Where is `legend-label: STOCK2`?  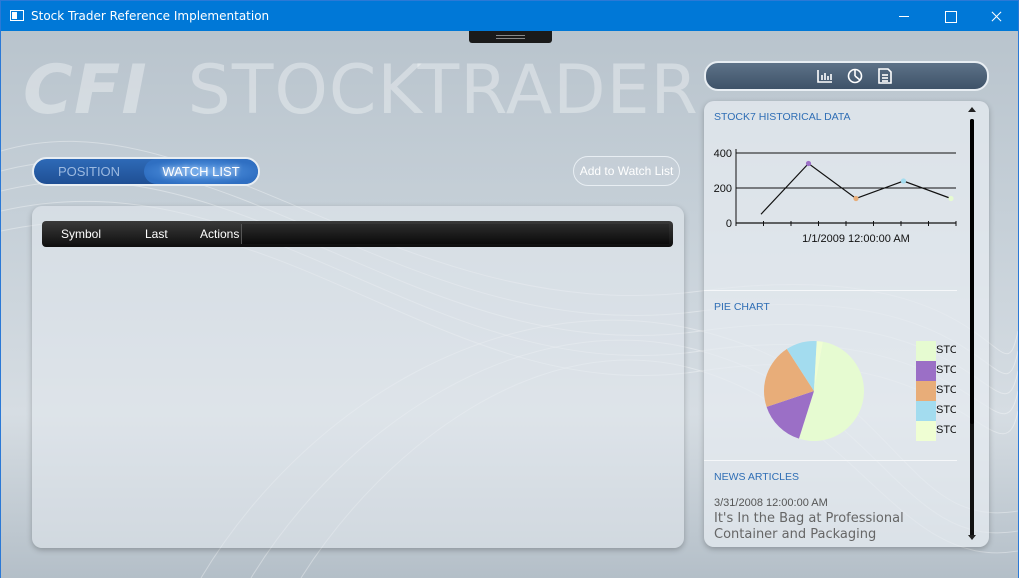 legend-label: STOCK2 is located at coordinates (946, 370).